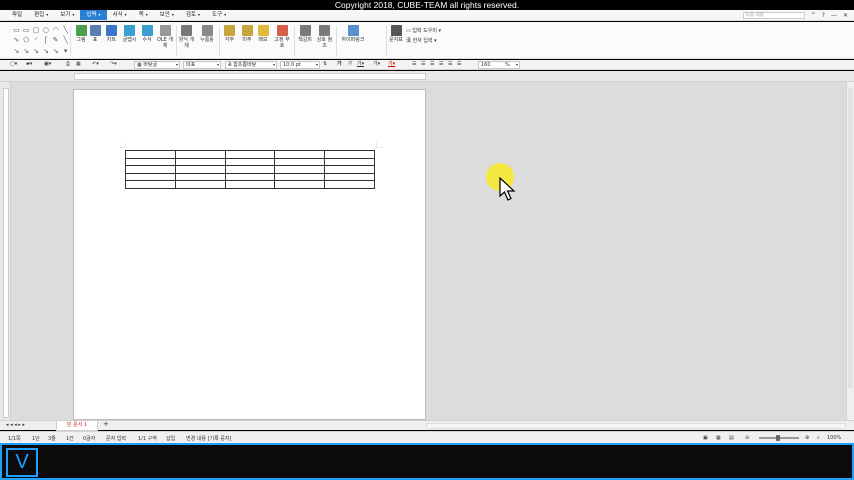  I want to click on ellipse-shape-icon: ○, so click(45, 30).